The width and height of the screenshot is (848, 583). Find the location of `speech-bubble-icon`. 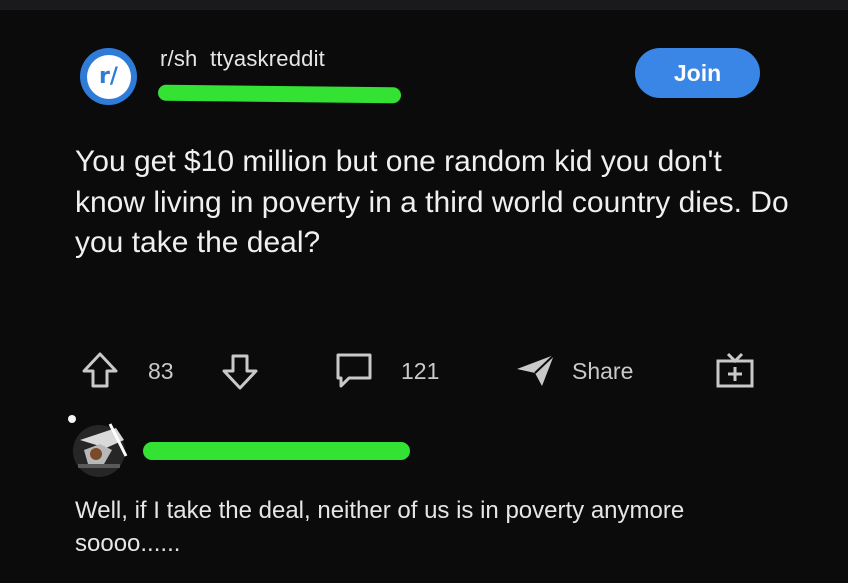

speech-bubble-icon is located at coordinates (354, 370).